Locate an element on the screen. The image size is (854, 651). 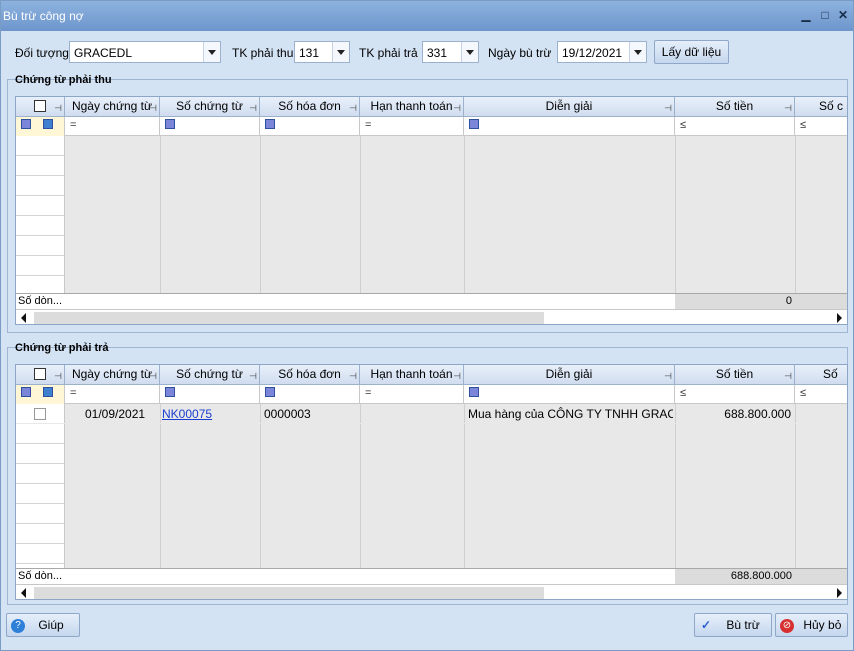
huy-bo-button: ⊘ Hủy bỏ is located at coordinates (811, 625).